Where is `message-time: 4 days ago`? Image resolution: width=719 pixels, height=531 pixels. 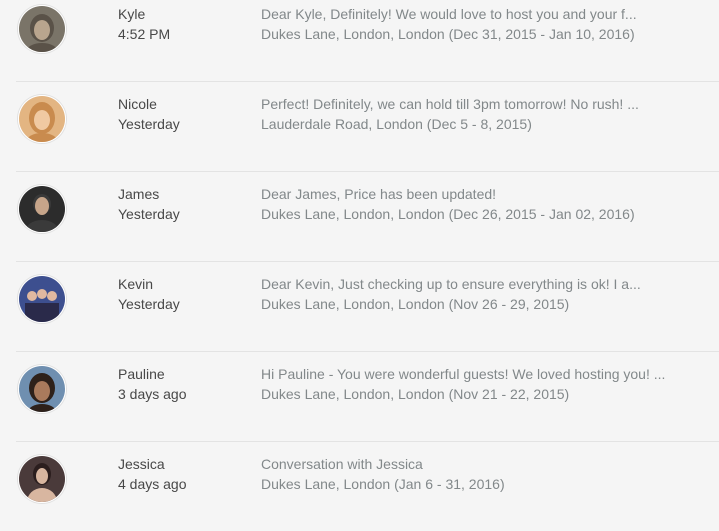
message-time: 4 days ago is located at coordinates (152, 484).